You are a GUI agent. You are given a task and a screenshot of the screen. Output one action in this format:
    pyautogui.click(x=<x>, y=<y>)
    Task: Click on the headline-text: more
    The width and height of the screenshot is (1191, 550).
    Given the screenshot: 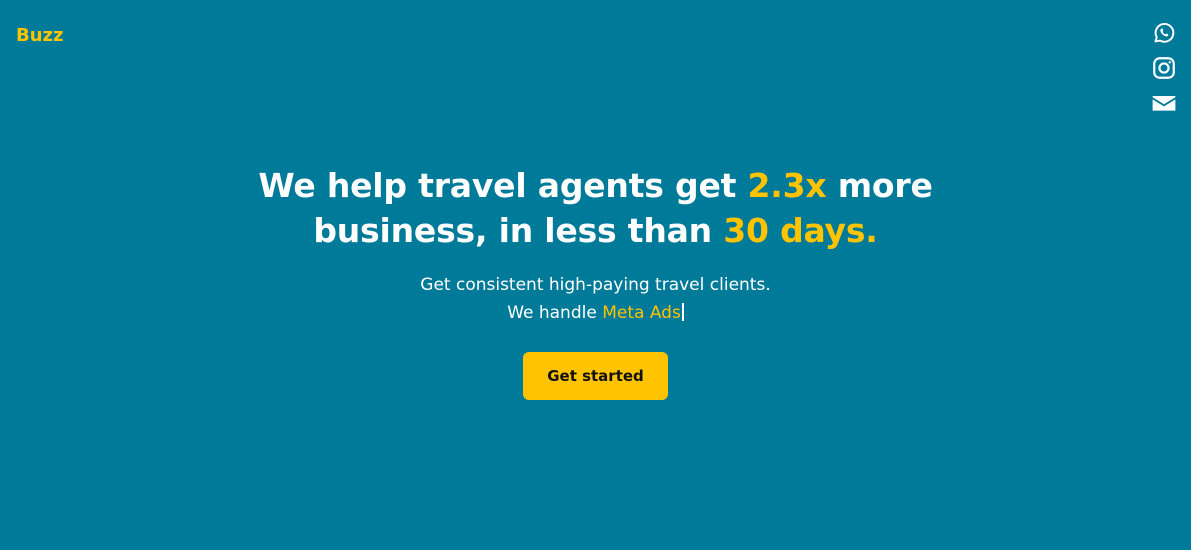 What is the action you would take?
    pyautogui.click(x=879, y=185)
    